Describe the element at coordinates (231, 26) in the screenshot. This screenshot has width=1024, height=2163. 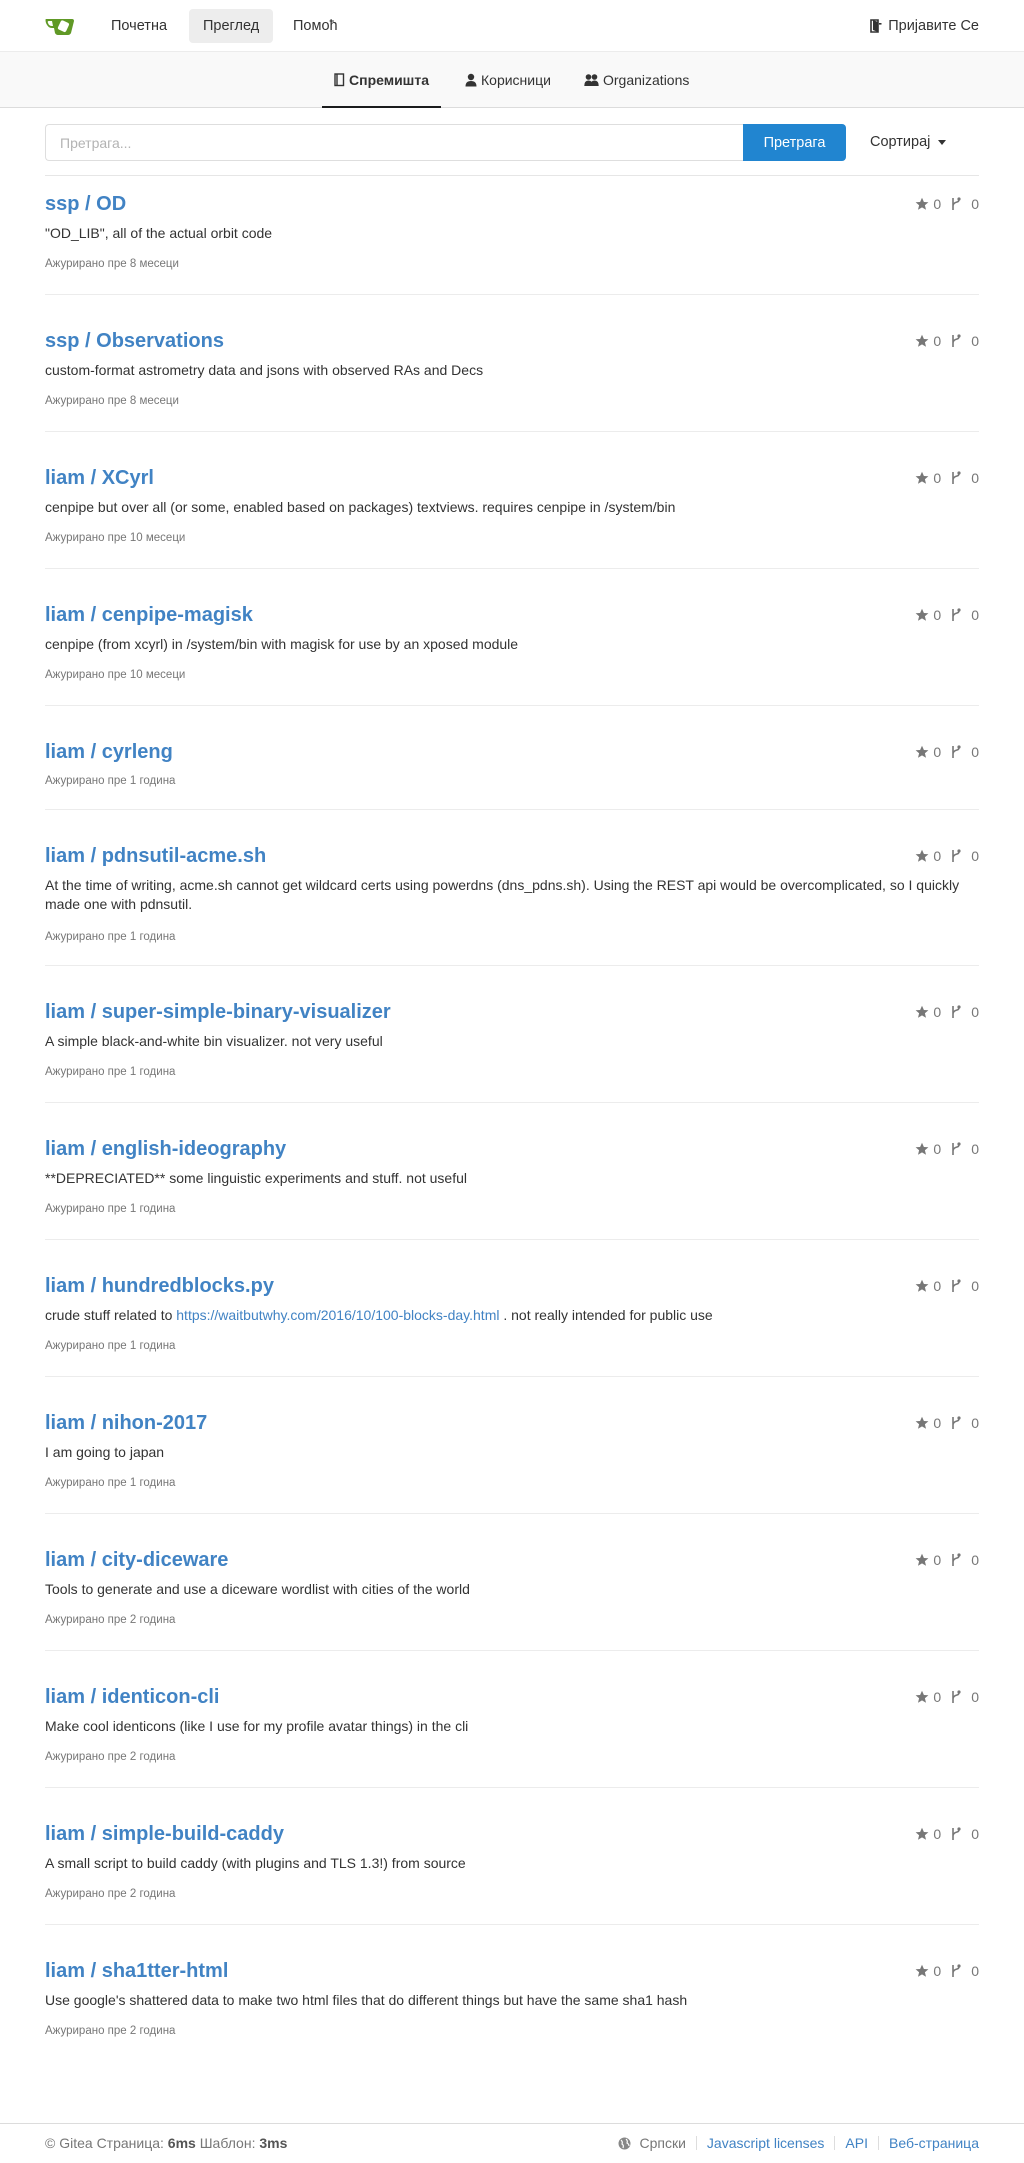
I see `nav-explore: Преглед` at that location.